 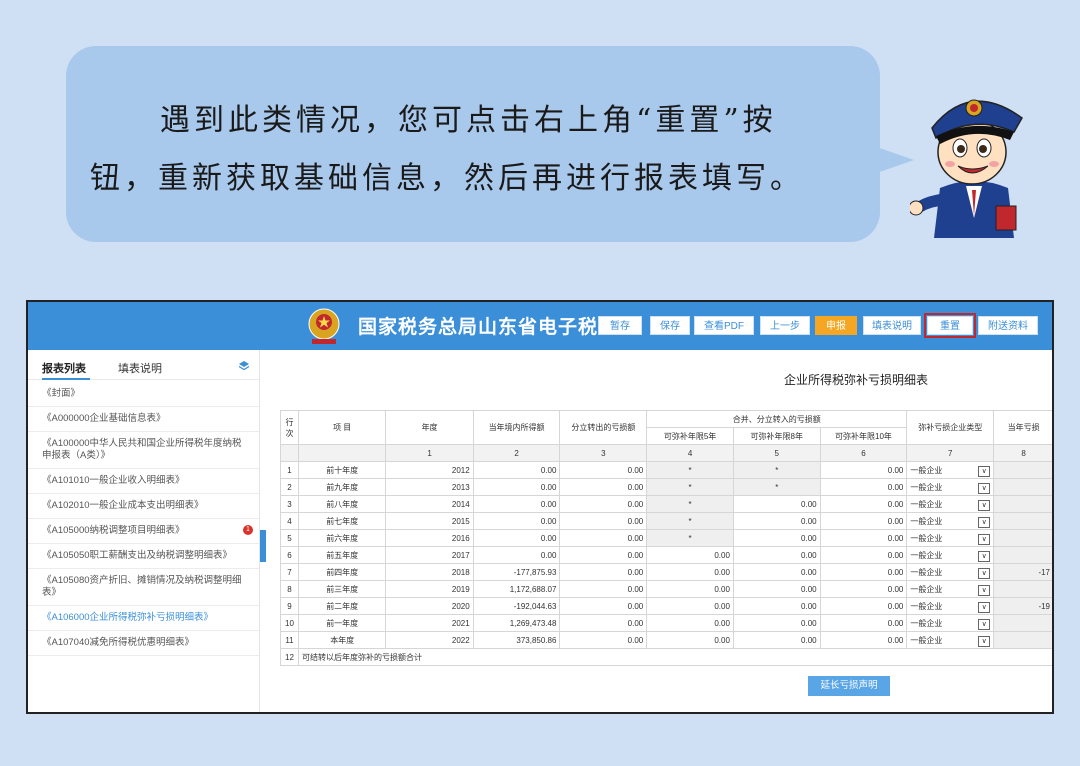 What do you see at coordinates (724, 325) in the screenshot?
I see `view-pdf-button: 查看PDF` at bounding box center [724, 325].